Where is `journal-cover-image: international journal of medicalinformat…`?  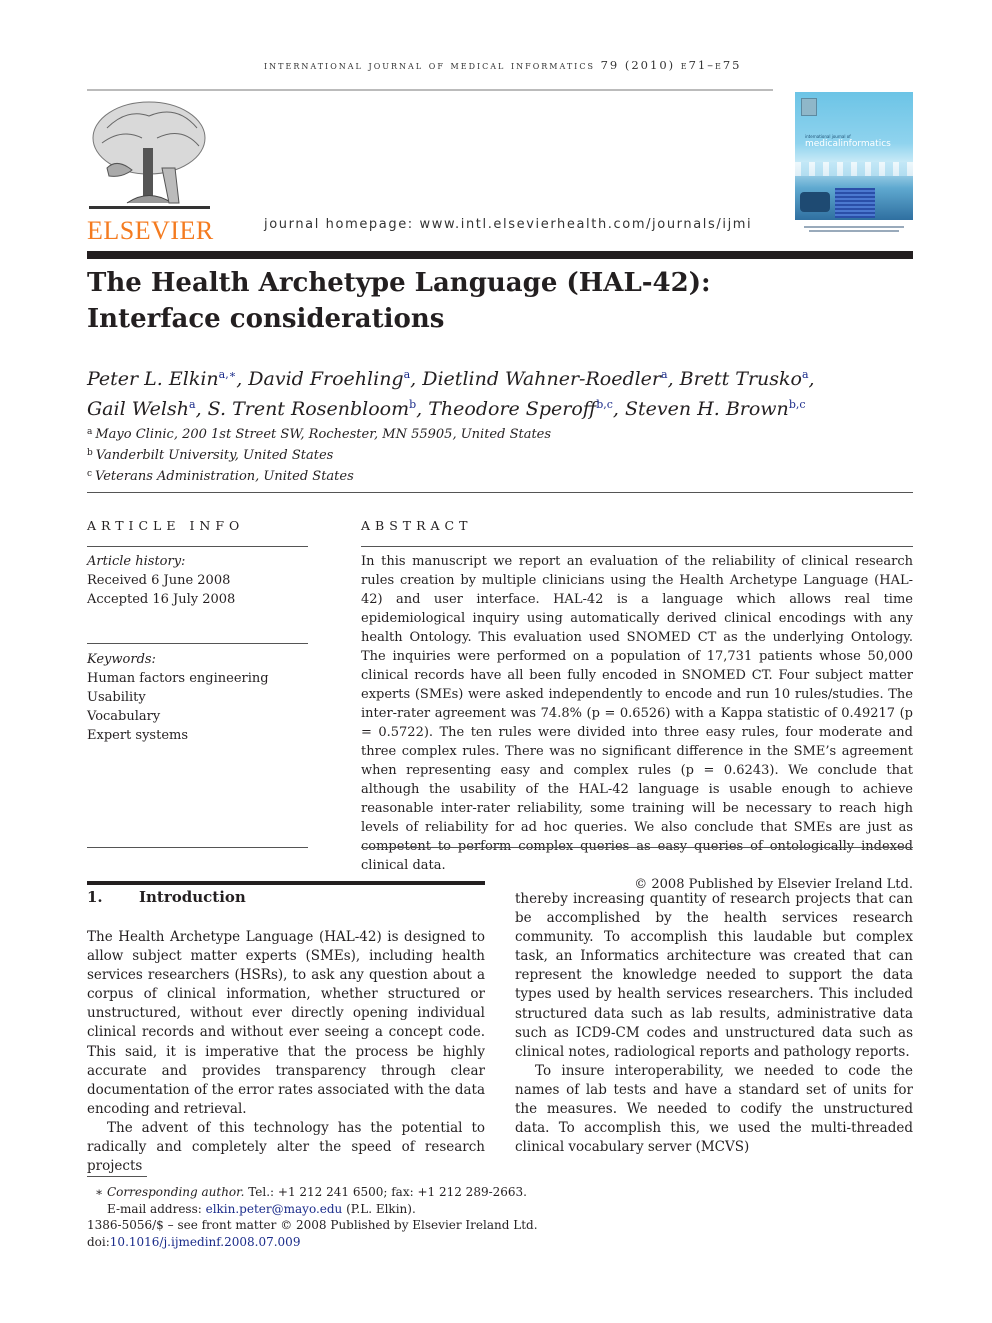
journal-cover-image: international journal of medicalinformat… is located at coordinates (854, 156).